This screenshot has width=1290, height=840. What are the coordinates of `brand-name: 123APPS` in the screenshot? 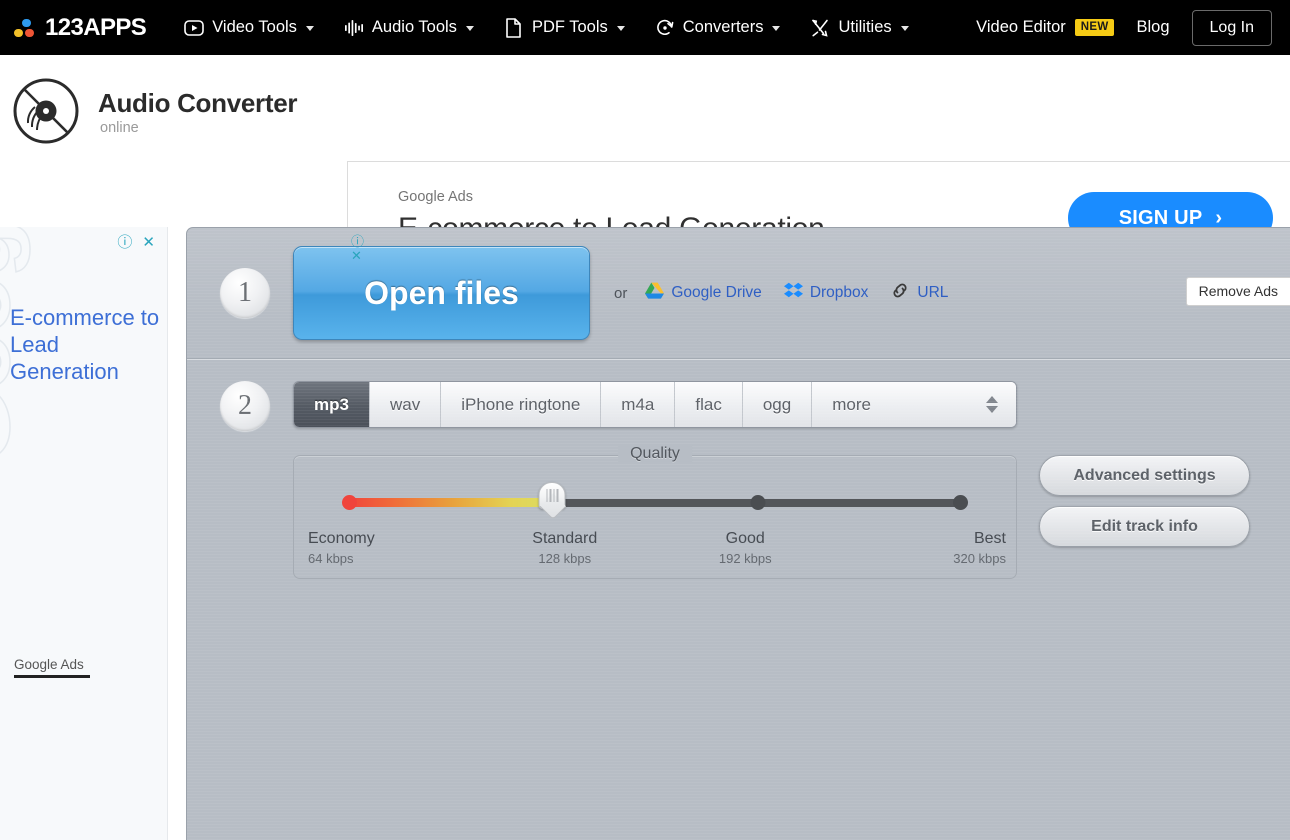 It's located at (96, 27).